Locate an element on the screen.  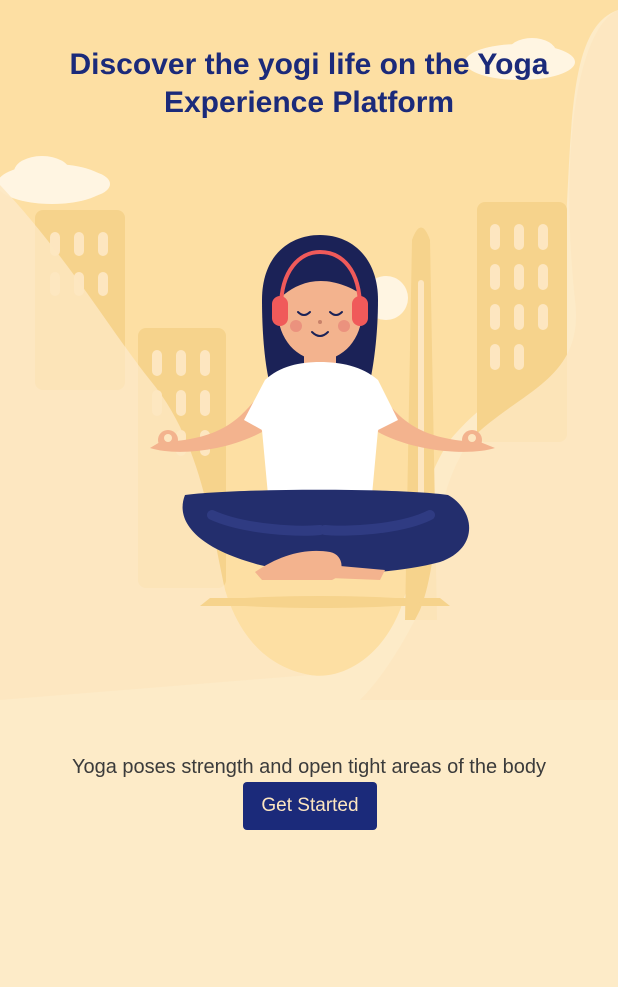
get-started-button: Get Started is located at coordinates (310, 806).